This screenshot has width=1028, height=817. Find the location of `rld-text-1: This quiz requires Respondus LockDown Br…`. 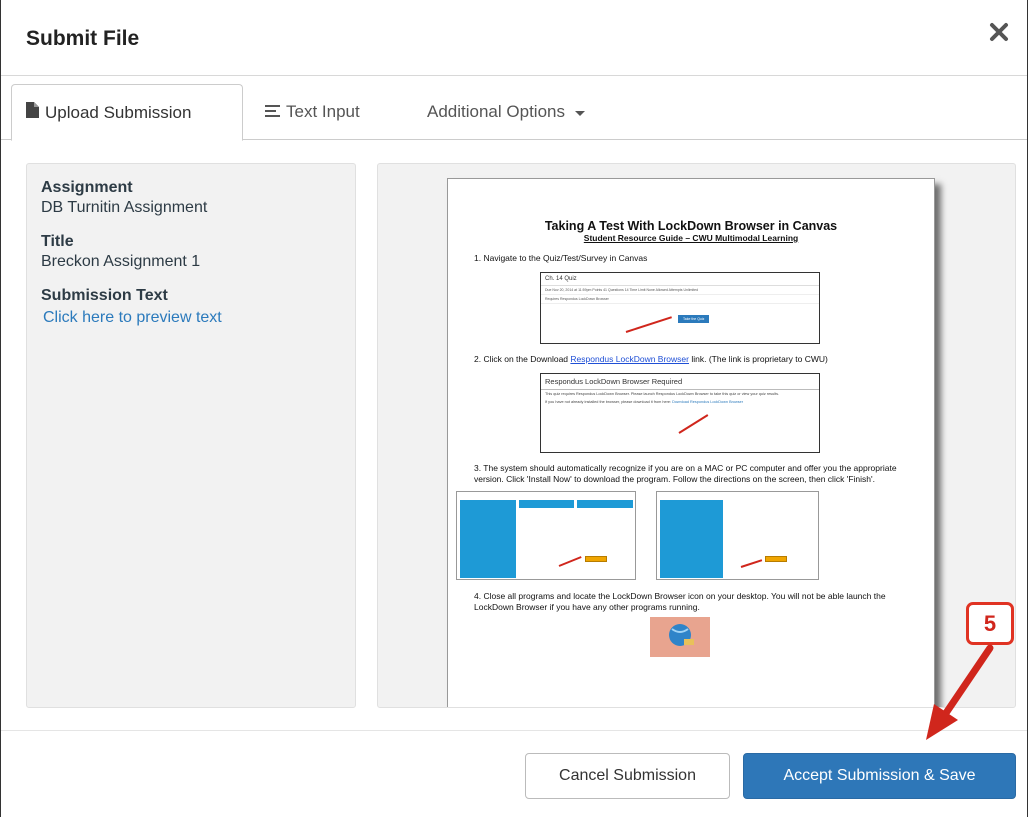

rld-text-1: This quiz requires Respondus LockDown Br… is located at coordinates (662, 394).